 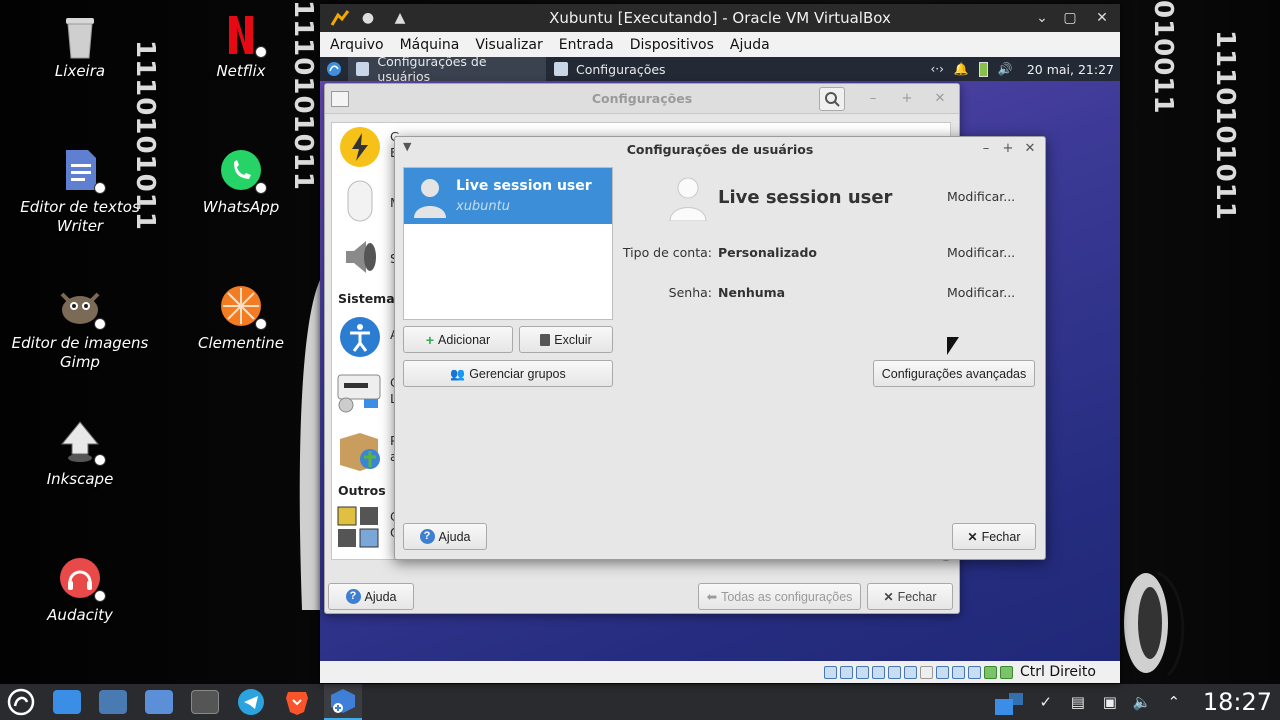 I want to click on xubuntu-menu-icon, so click(x=334, y=69).